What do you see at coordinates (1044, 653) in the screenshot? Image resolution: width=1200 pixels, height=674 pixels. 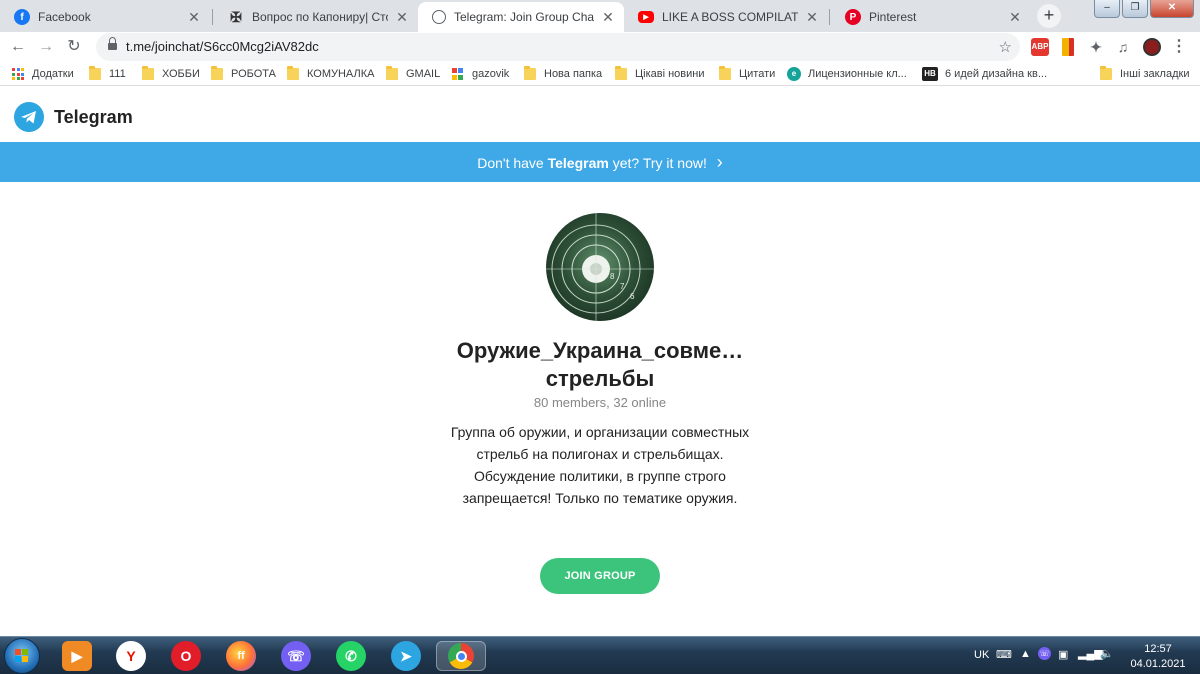 I see `viber-tray-icon: ☏` at bounding box center [1044, 653].